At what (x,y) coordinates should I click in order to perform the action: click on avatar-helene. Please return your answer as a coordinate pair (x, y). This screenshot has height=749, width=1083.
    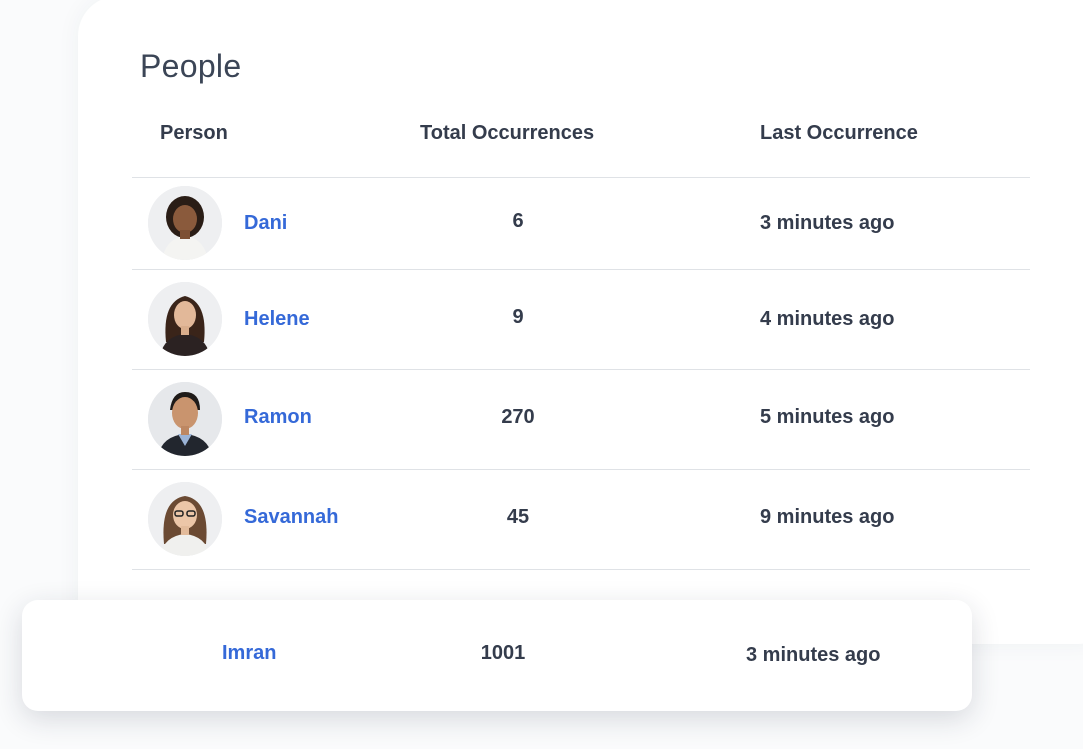
    Looking at the image, I should click on (185, 319).